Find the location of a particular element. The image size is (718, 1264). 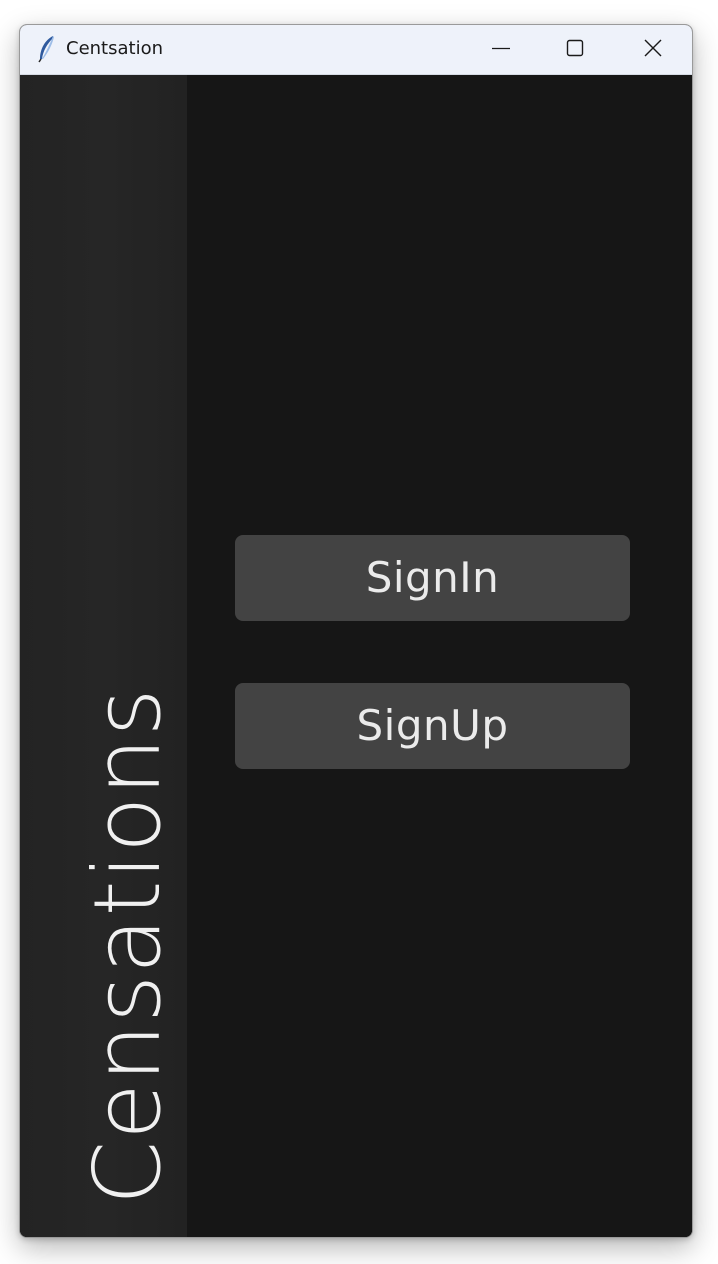

maximize-icon is located at coordinates (575, 50).